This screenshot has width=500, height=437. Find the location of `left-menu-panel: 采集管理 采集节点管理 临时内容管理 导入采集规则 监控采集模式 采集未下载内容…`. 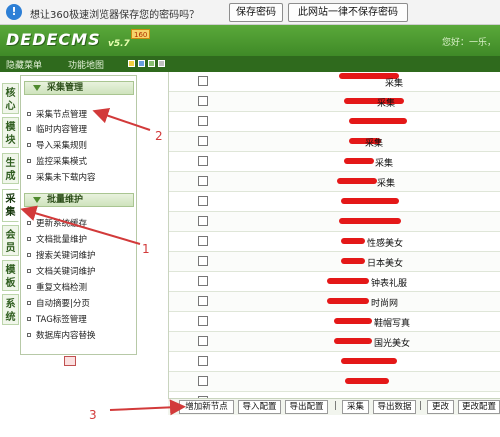

left-menu-panel: 采集管理 采集节点管理 临时内容管理 导入采集规则 监控采集模式 采集未下载内容… is located at coordinates (78, 215).